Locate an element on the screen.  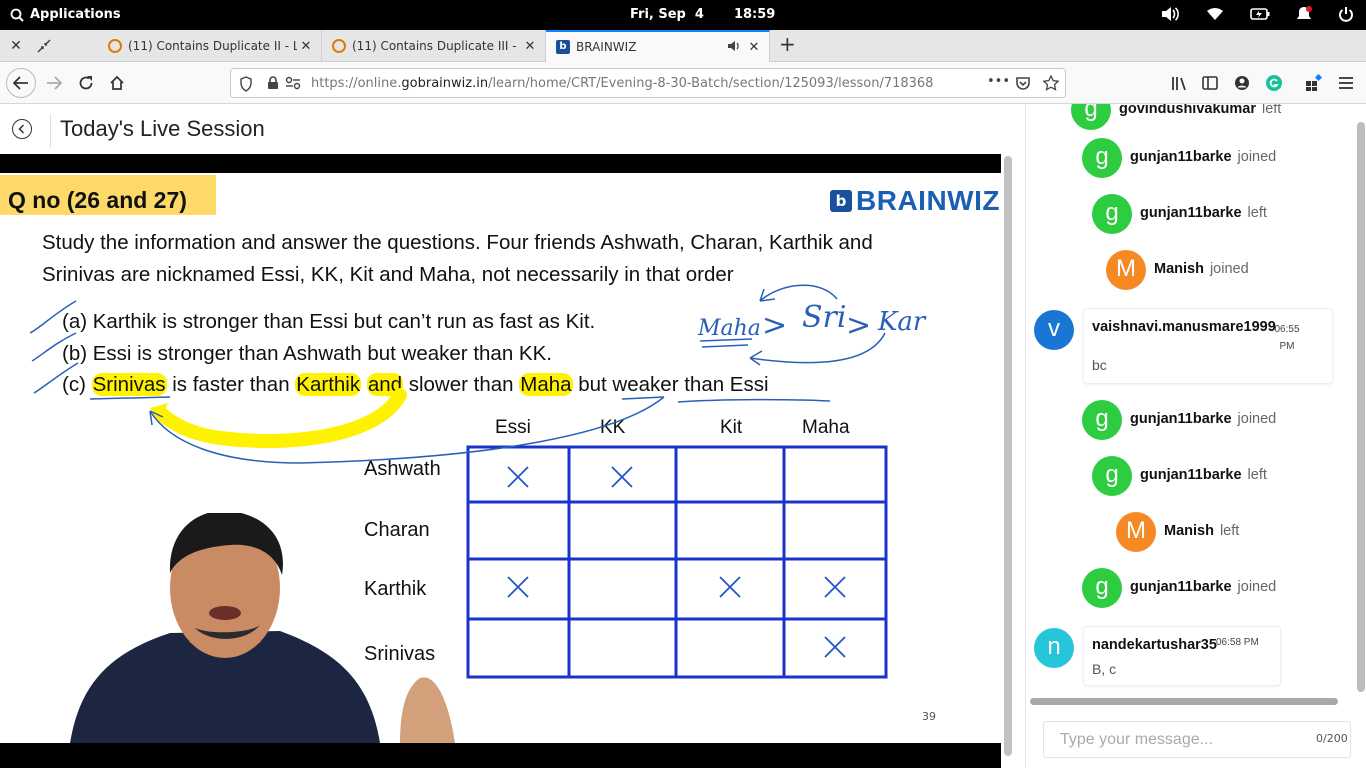
permissions-icon is located at coordinates (293, 85).